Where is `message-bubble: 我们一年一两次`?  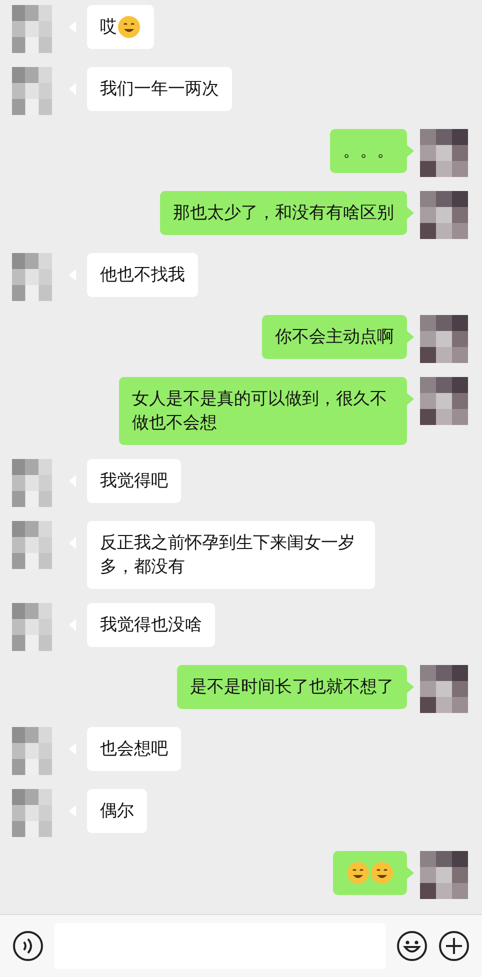 message-bubble: 我们一年一两次 is located at coordinates (159, 89).